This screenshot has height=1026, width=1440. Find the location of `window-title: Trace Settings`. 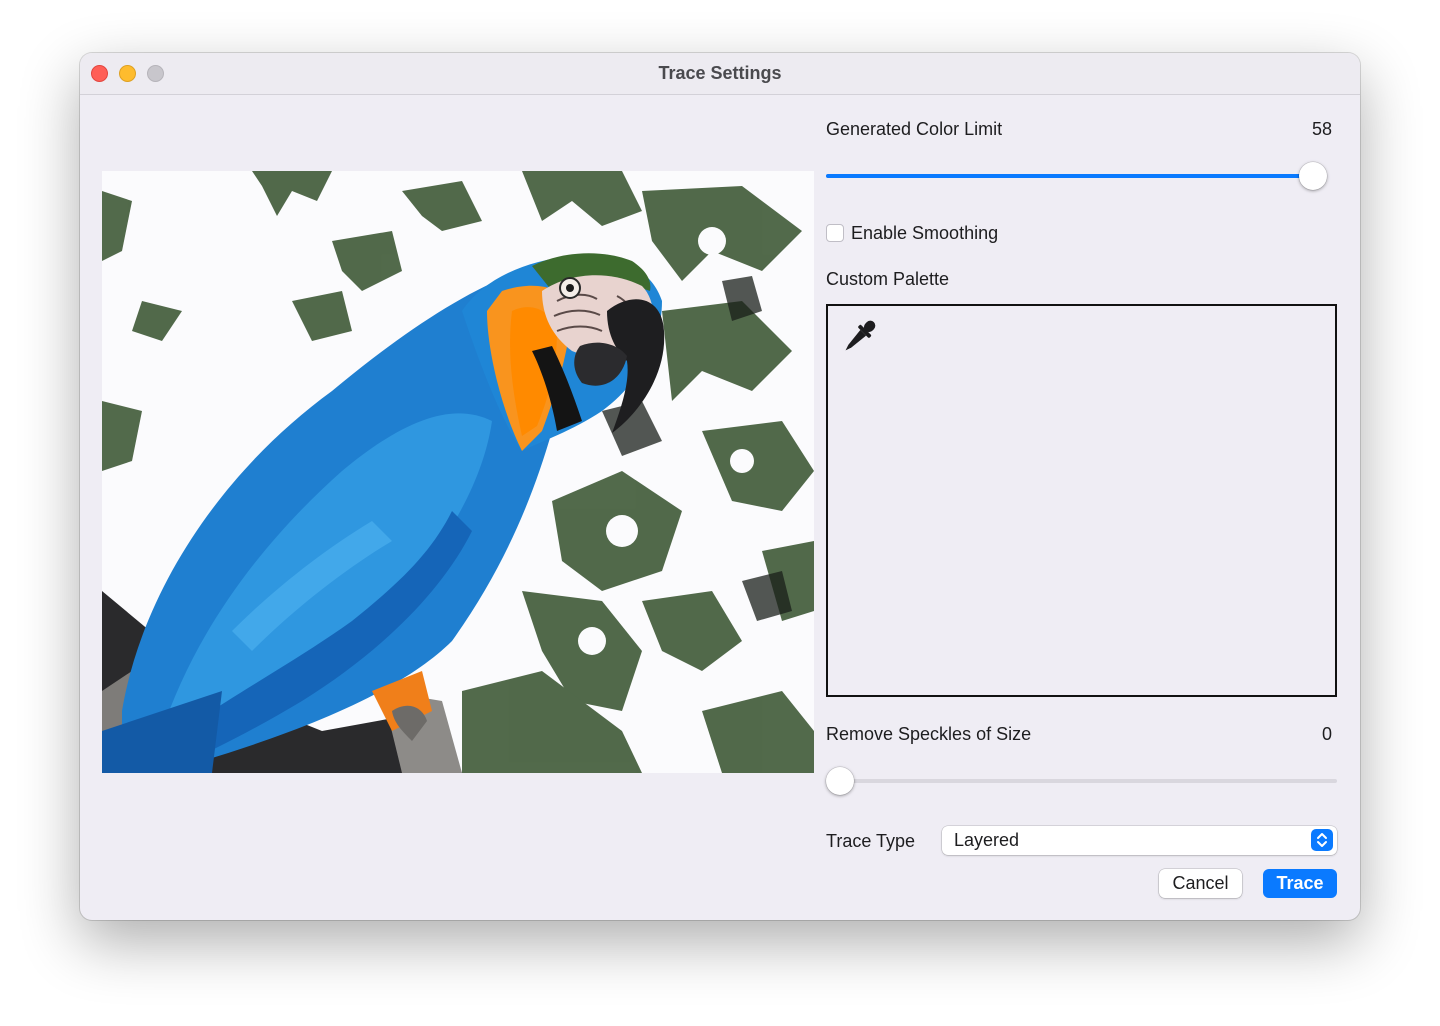

window-title: Trace Settings is located at coordinates (720, 73).